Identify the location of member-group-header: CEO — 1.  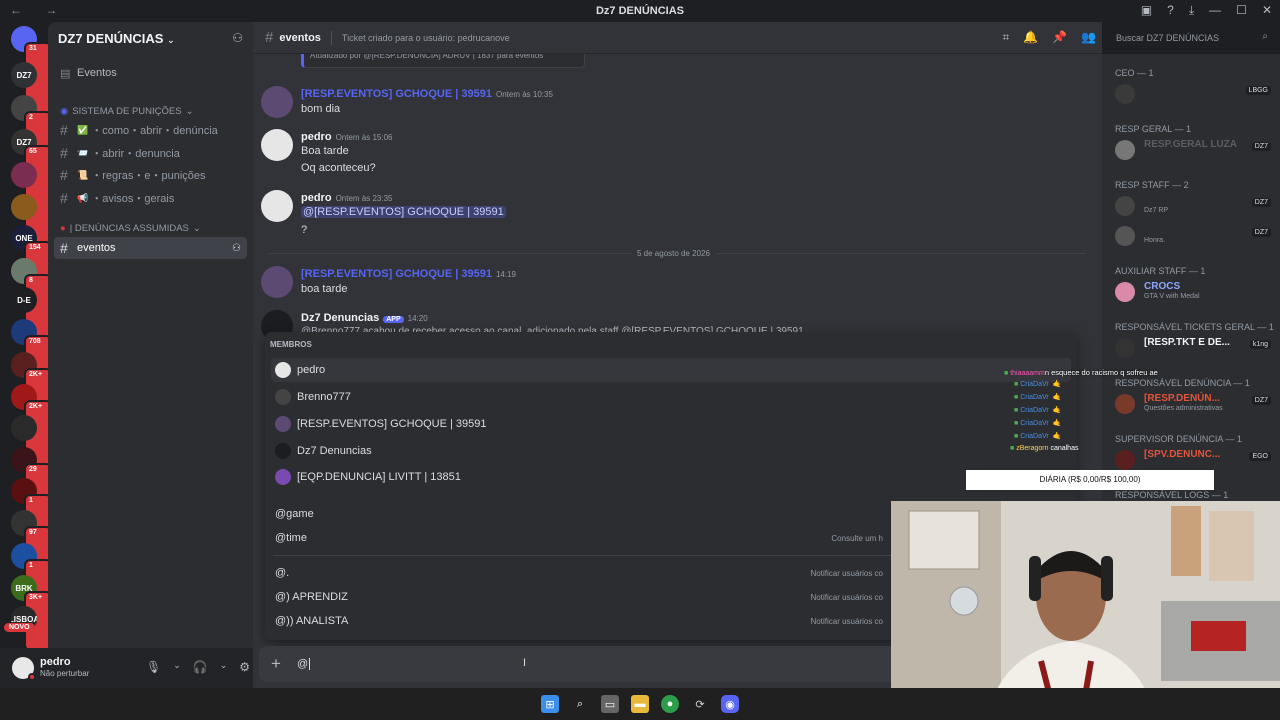
(1134, 73).